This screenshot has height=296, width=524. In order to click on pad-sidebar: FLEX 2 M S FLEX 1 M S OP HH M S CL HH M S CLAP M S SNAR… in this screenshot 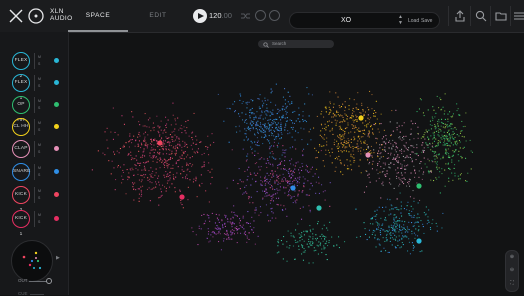, I will do `click(34, 164)`.